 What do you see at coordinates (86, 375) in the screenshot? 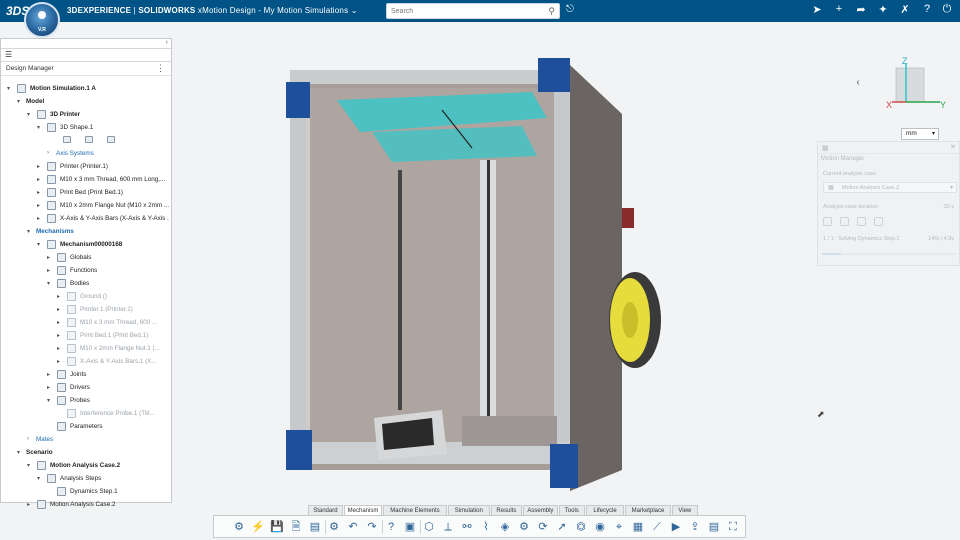
I see `tree-item: ▸ Joints` at bounding box center [86, 375].